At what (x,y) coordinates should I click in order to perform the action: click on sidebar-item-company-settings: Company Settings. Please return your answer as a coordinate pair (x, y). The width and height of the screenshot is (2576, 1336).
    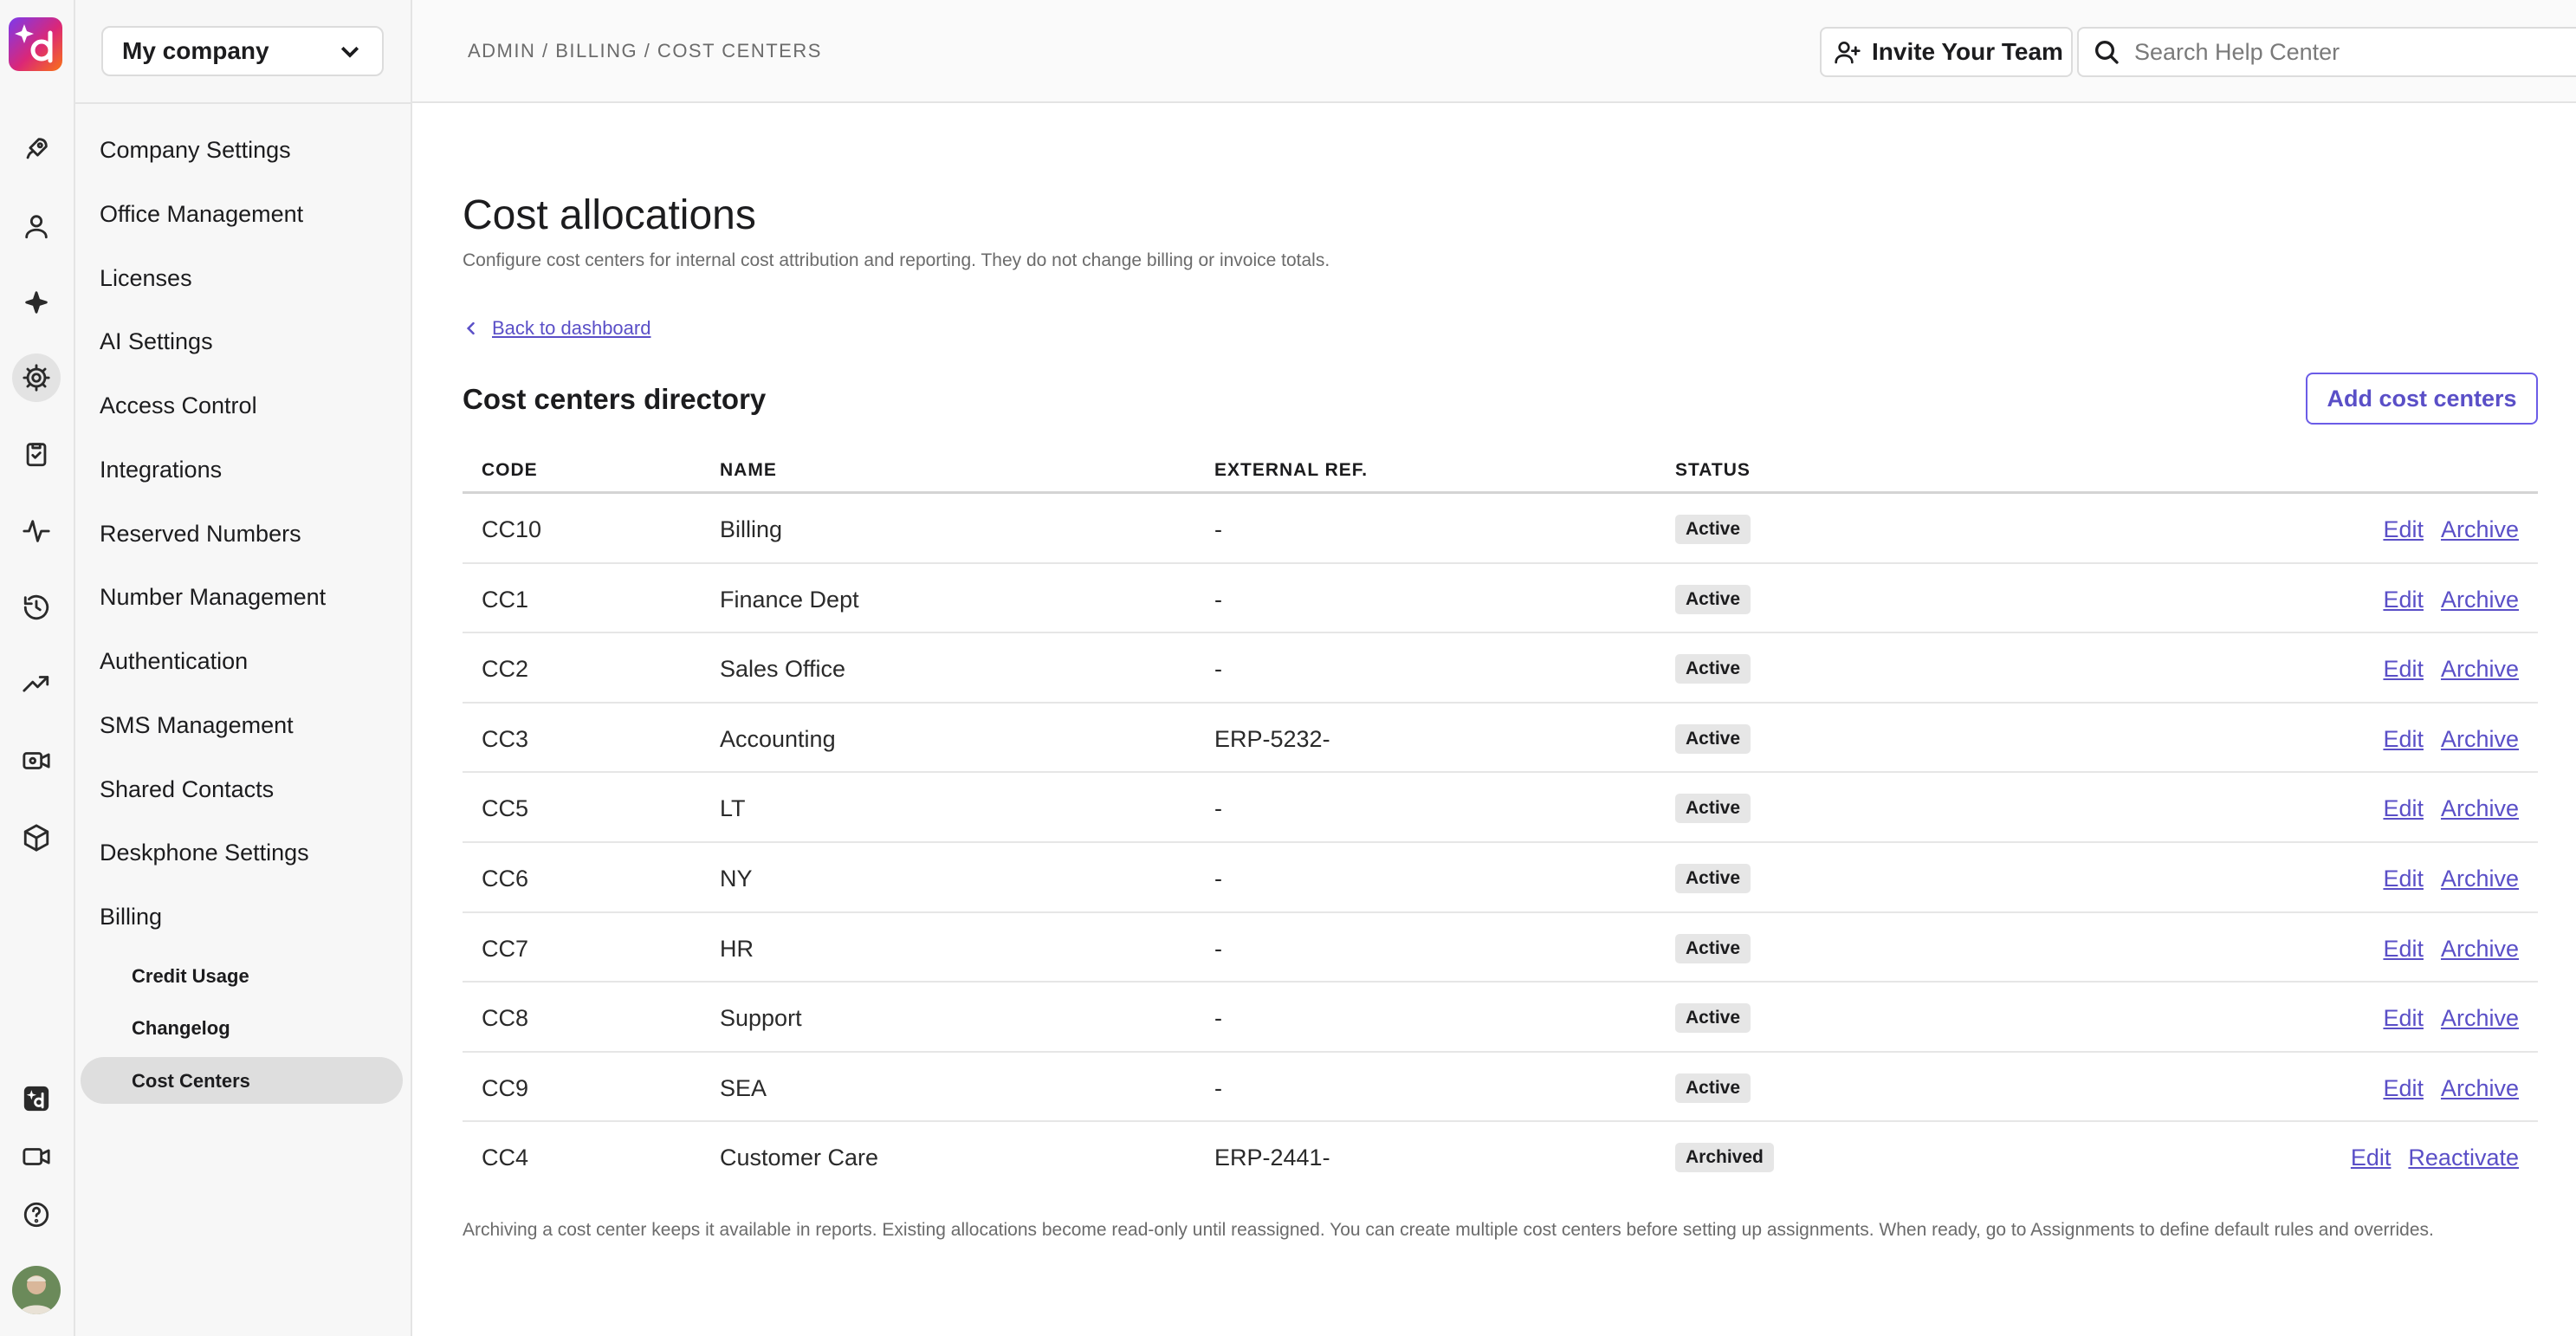
    Looking at the image, I should click on (195, 150).